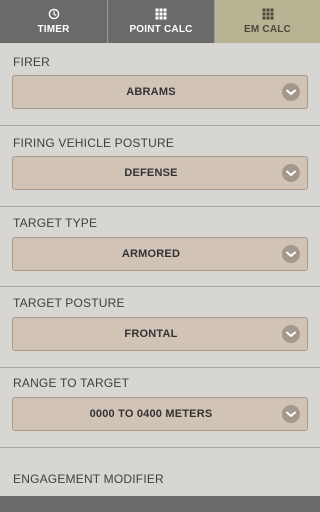 The image size is (320, 512). What do you see at coordinates (151, 92) in the screenshot?
I see `firer-value: ABRAMS` at bounding box center [151, 92].